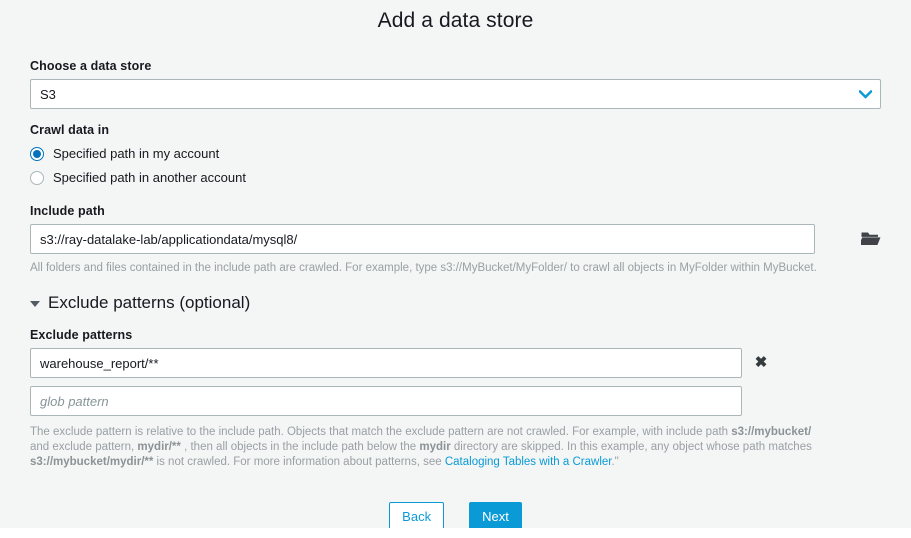 The height and width of the screenshot is (538, 911). Describe the element at coordinates (35, 304) in the screenshot. I see `caret-down-icon` at that location.